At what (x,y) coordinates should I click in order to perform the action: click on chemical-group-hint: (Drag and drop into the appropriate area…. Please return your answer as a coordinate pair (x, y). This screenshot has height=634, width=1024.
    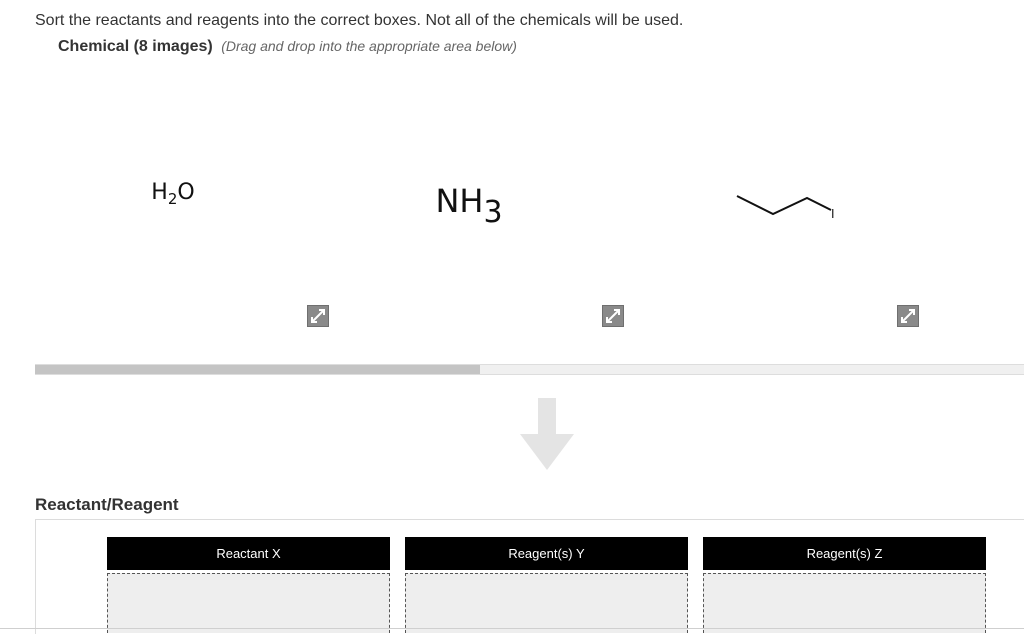
    Looking at the image, I should click on (369, 46).